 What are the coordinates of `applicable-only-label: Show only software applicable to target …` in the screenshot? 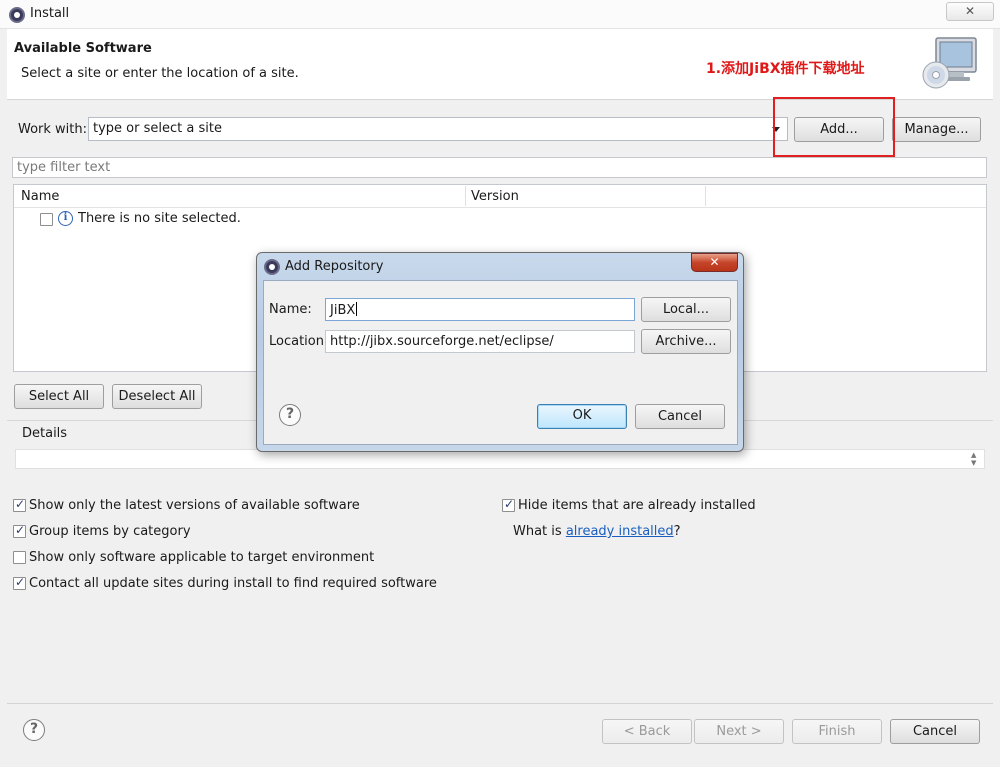 It's located at (202, 557).